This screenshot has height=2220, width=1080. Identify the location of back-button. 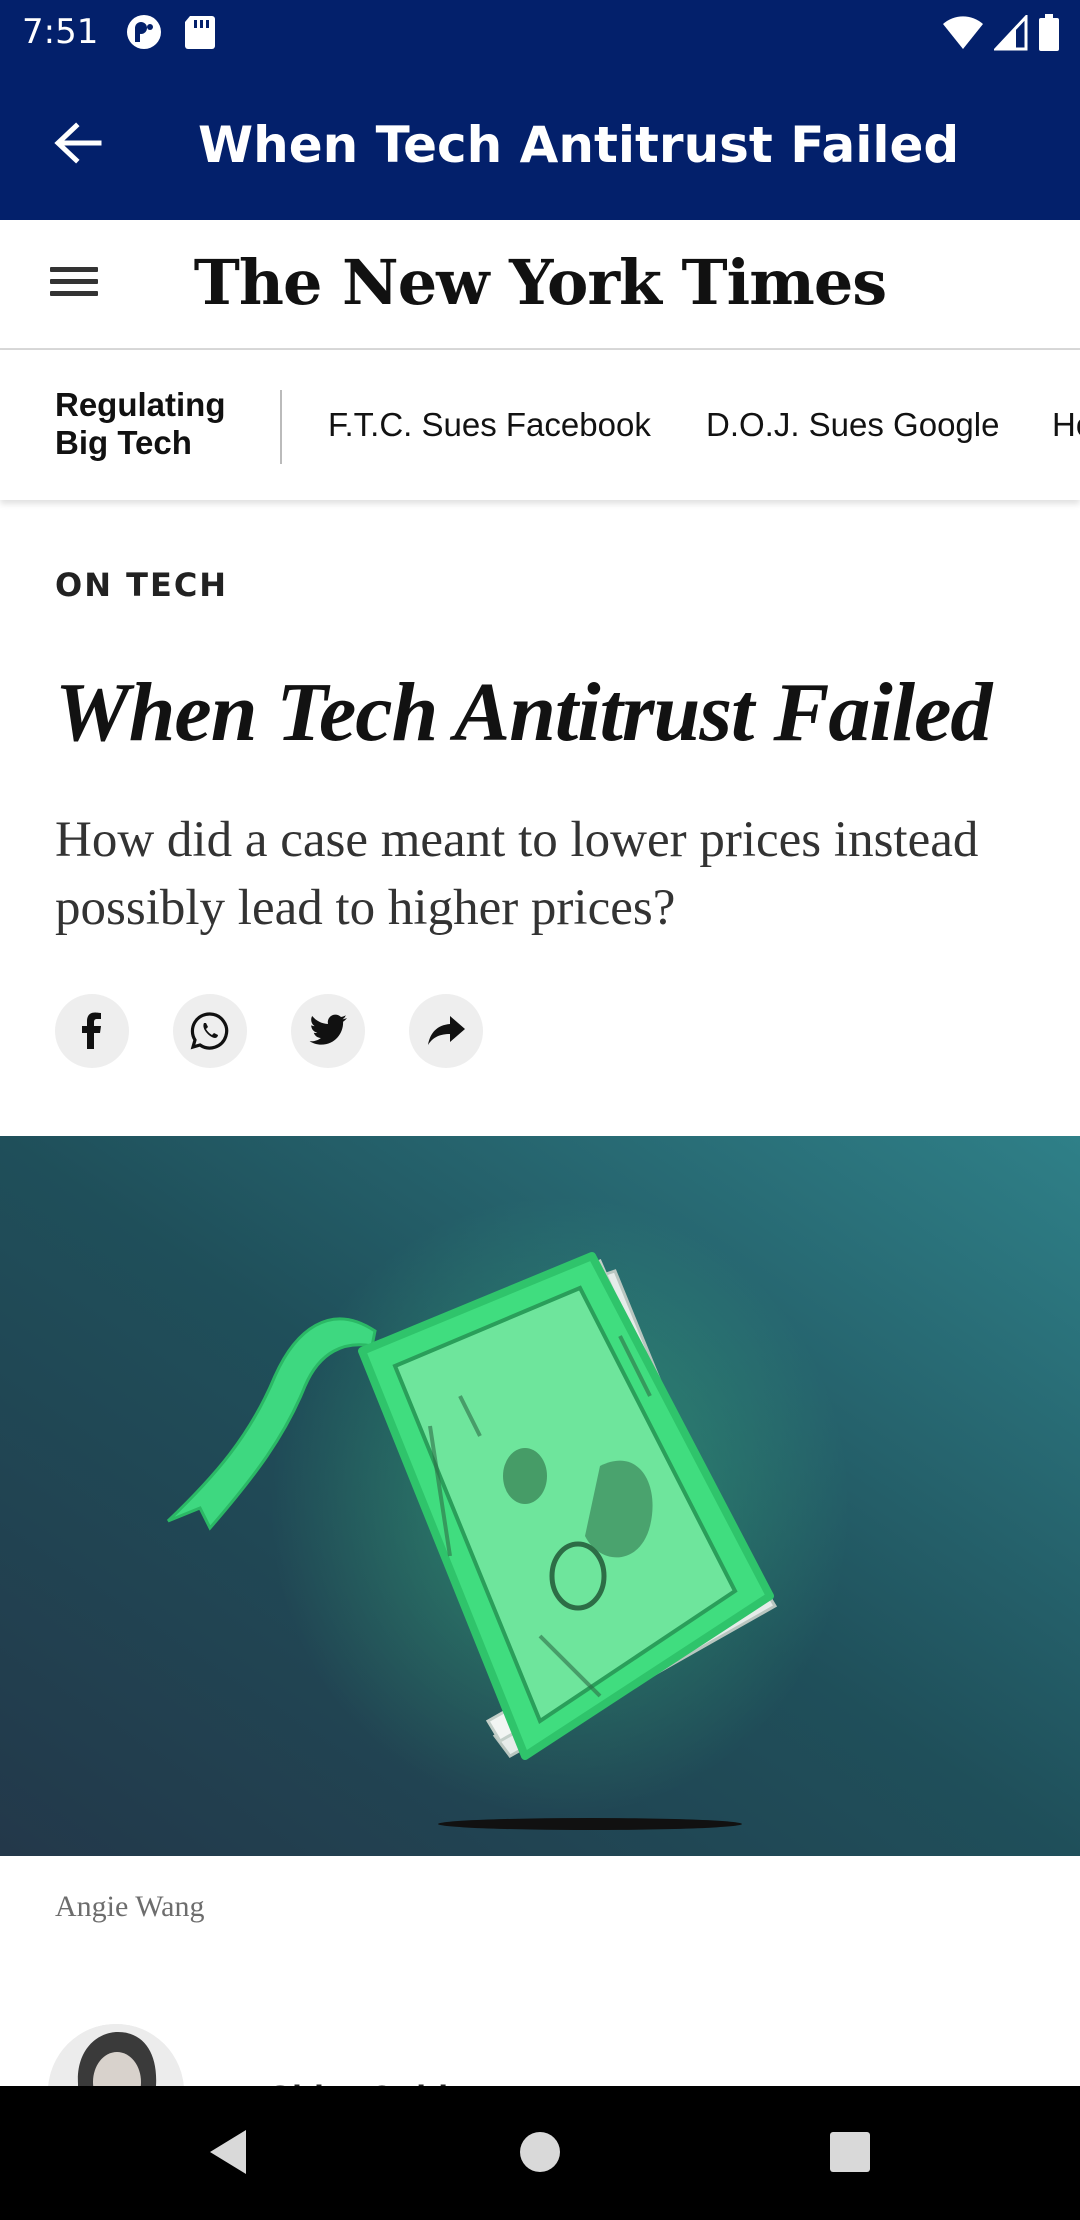
(77, 143).